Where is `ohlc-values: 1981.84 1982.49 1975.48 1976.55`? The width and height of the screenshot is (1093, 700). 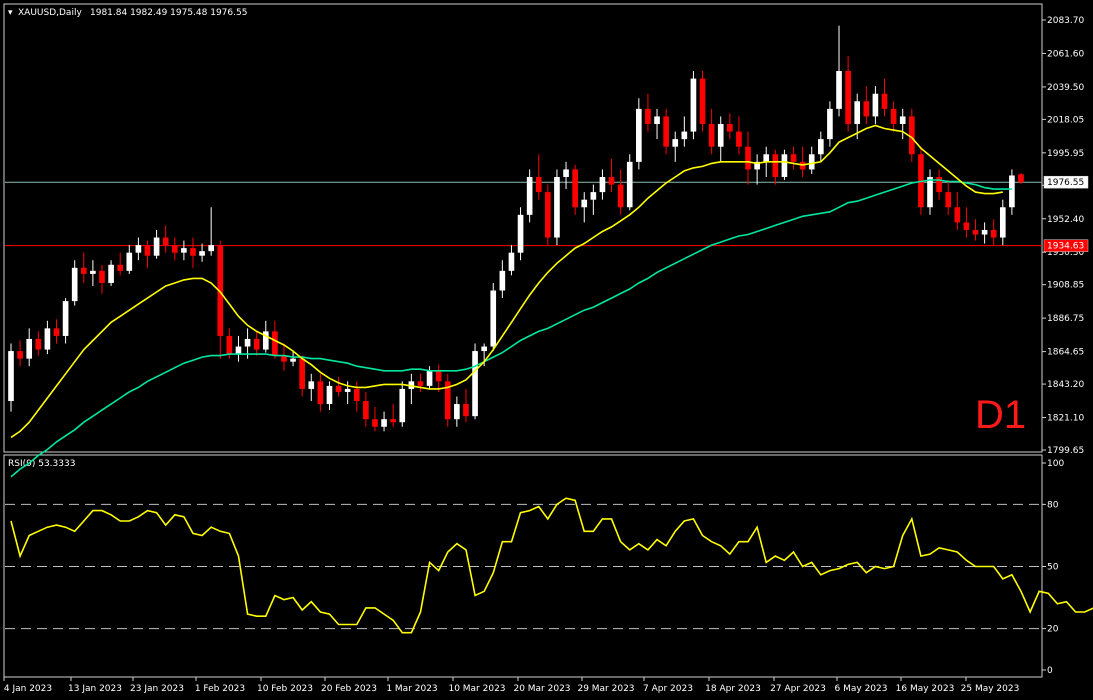
ohlc-values: 1981.84 1982.49 1975.48 1976.55 is located at coordinates (168, 13).